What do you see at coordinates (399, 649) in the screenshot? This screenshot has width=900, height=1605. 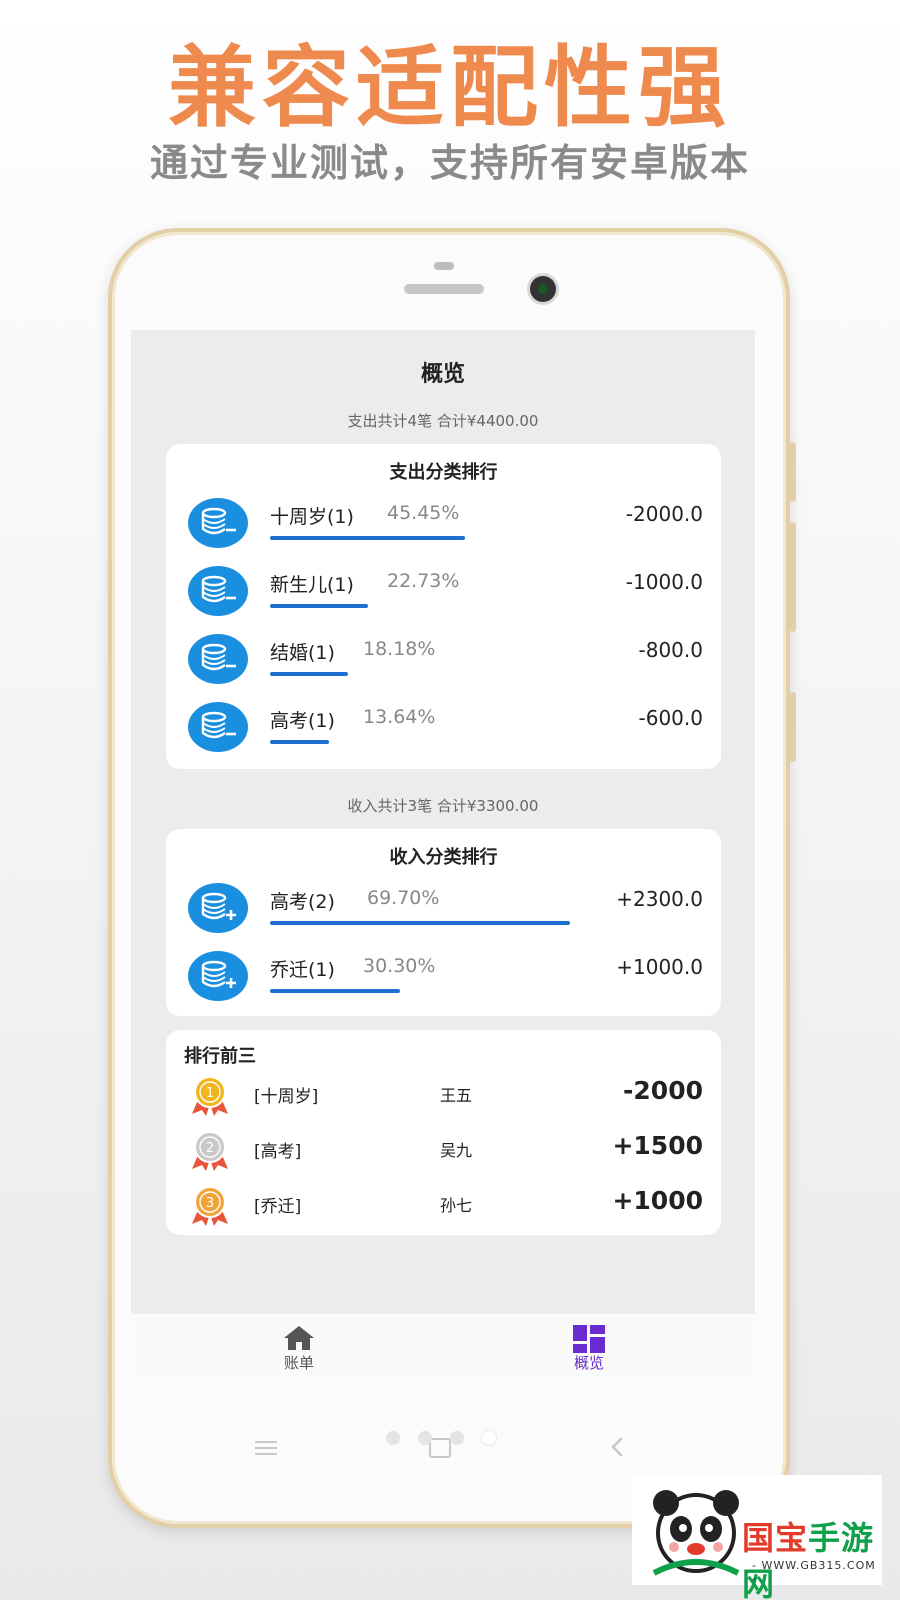 I see `category-percent: 18.18%` at bounding box center [399, 649].